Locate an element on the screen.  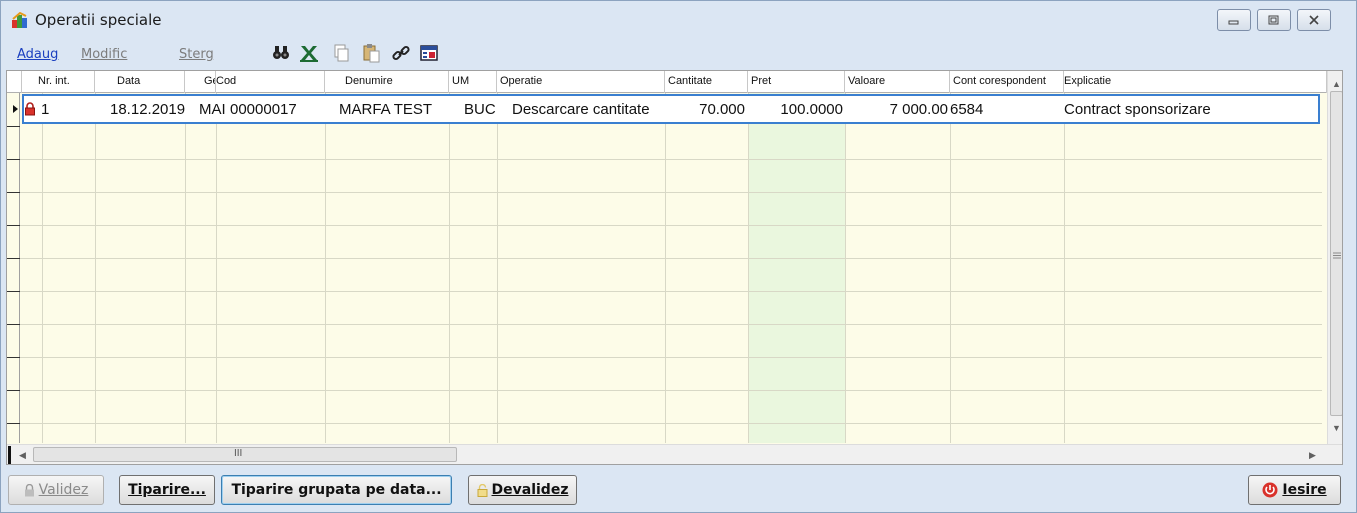
maximize-button is located at coordinates (1274, 20).